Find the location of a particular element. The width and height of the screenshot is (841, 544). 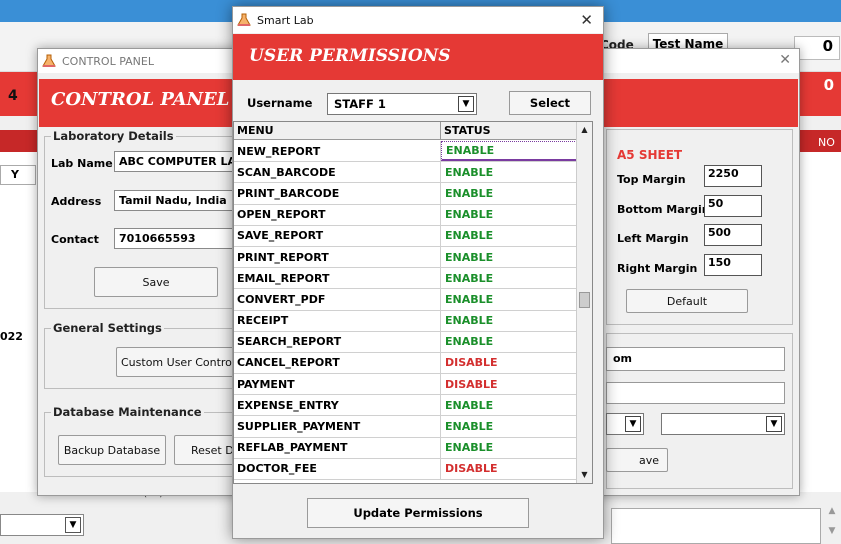

table-row: SCAN_BARCODE ENABLE is located at coordinates (405, 173).